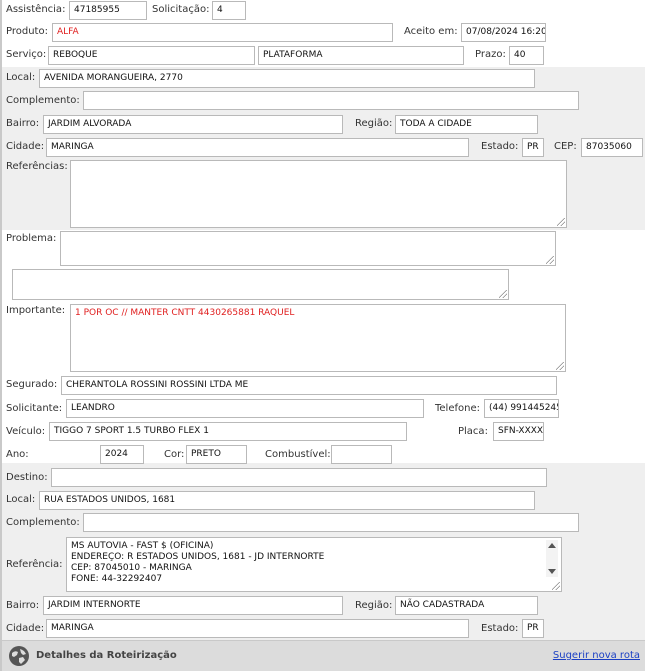 This screenshot has height=671, width=653. What do you see at coordinates (308, 248) in the screenshot?
I see `problema-textarea` at bounding box center [308, 248].